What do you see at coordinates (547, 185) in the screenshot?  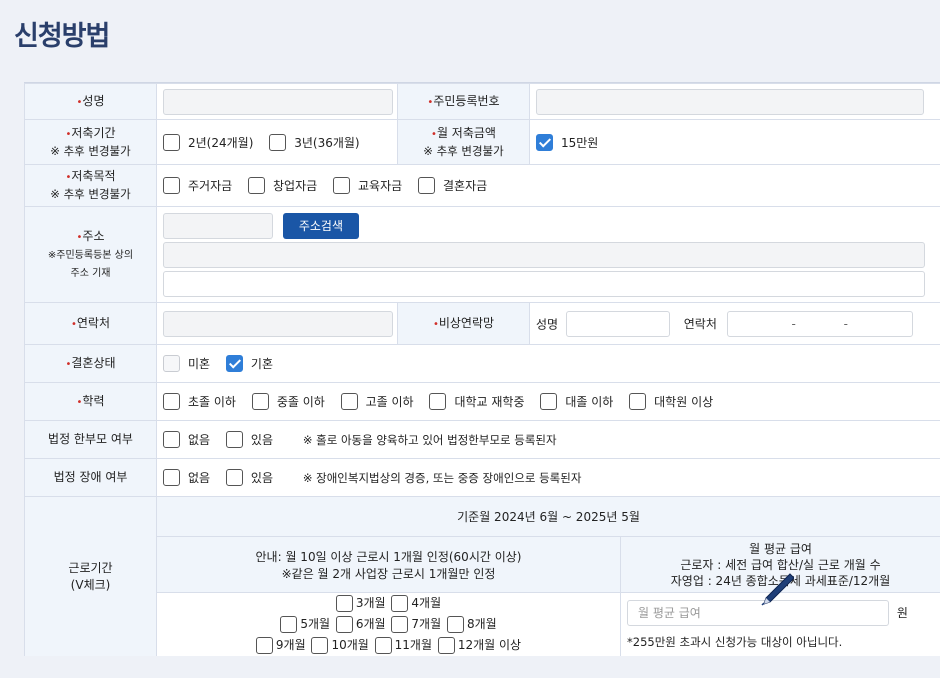 I see `purpose-cell: 주거자금 창업자금 교육자금 결혼자금` at bounding box center [547, 185].